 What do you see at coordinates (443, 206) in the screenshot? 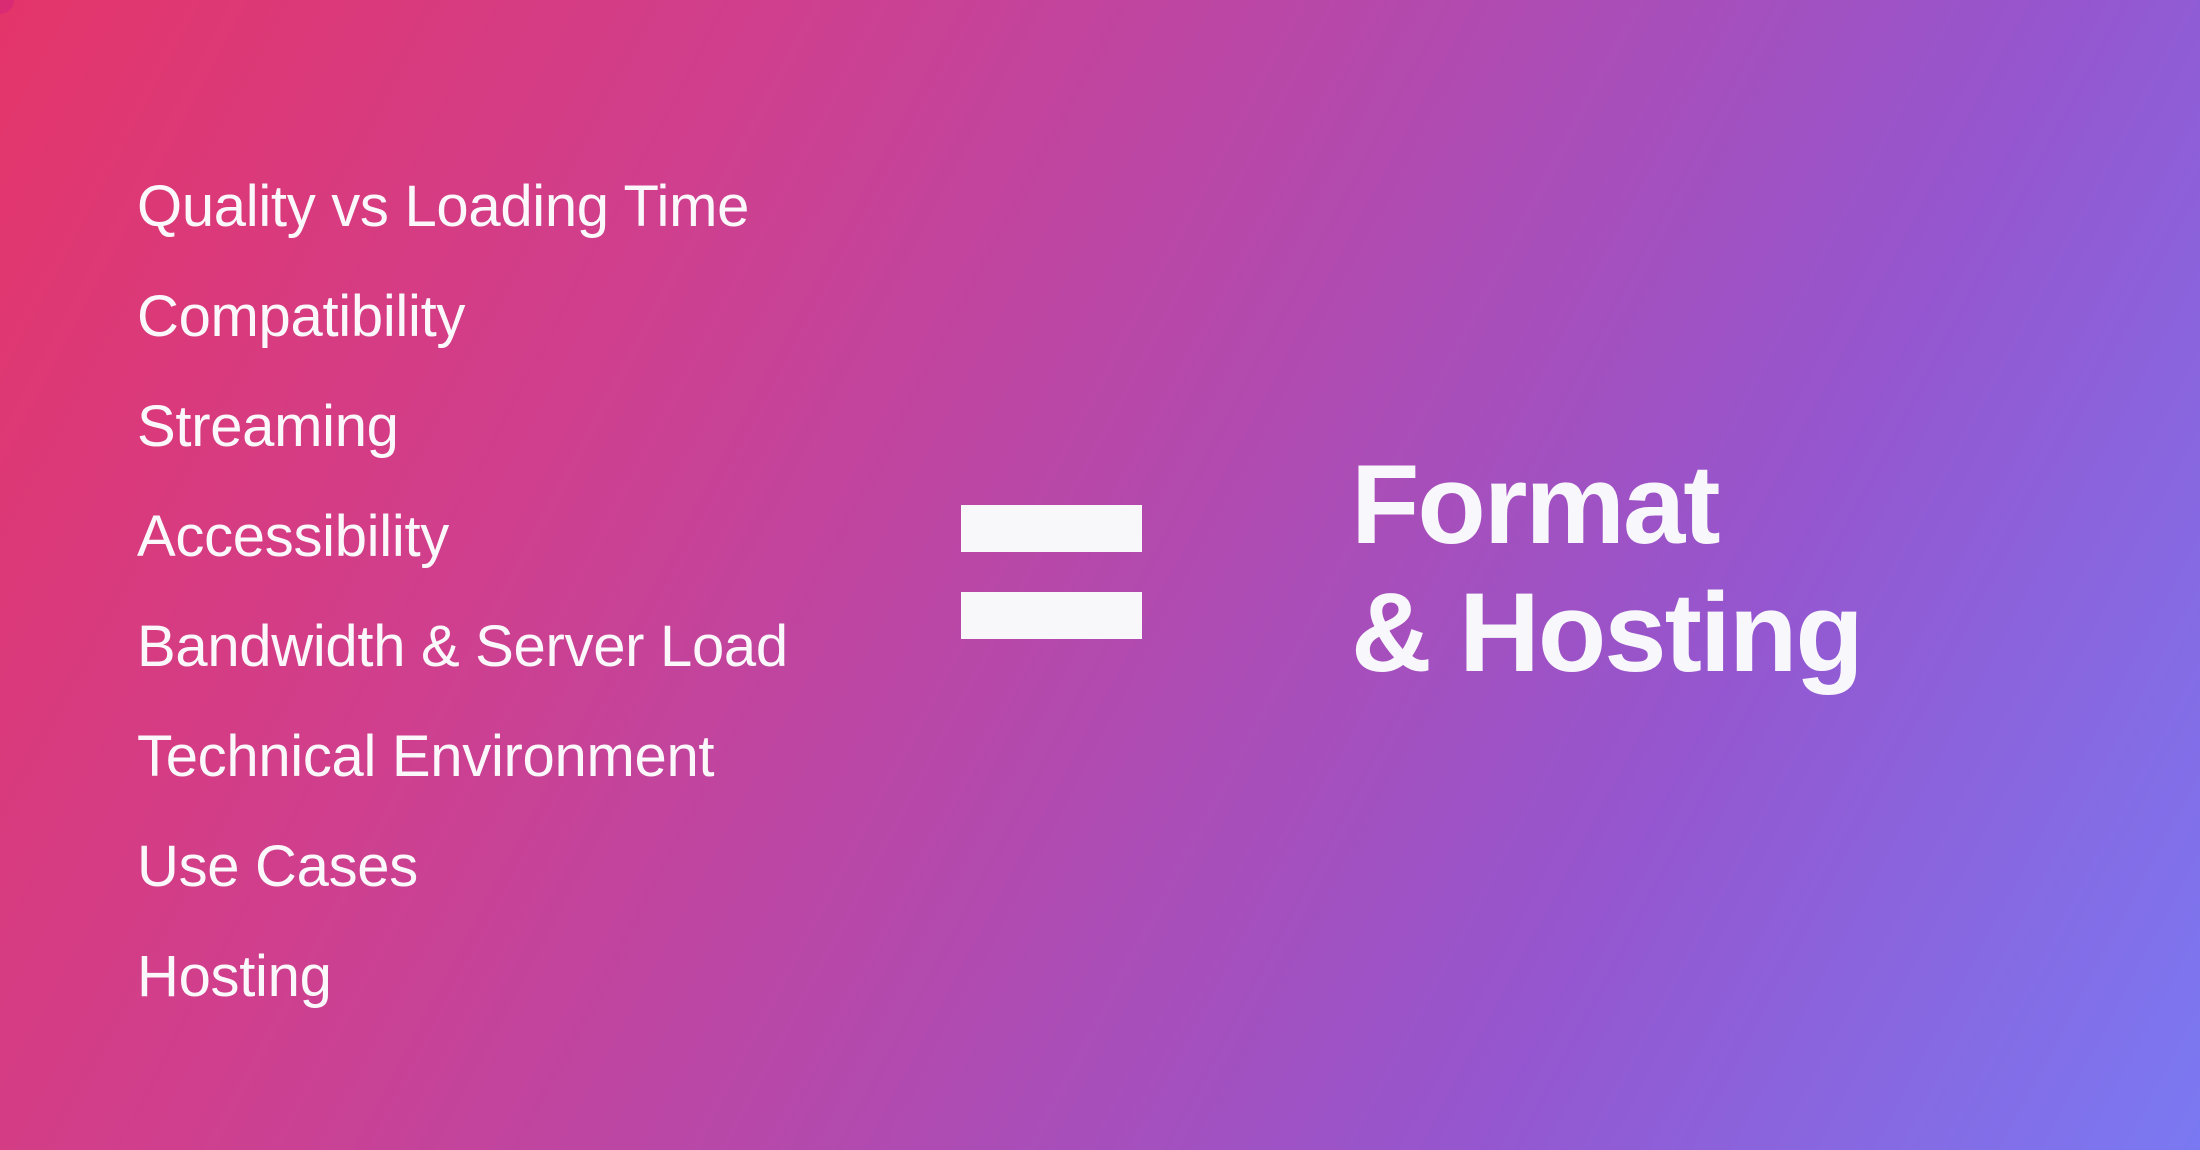
I see `topic-item: Quality vs Loading Time` at bounding box center [443, 206].